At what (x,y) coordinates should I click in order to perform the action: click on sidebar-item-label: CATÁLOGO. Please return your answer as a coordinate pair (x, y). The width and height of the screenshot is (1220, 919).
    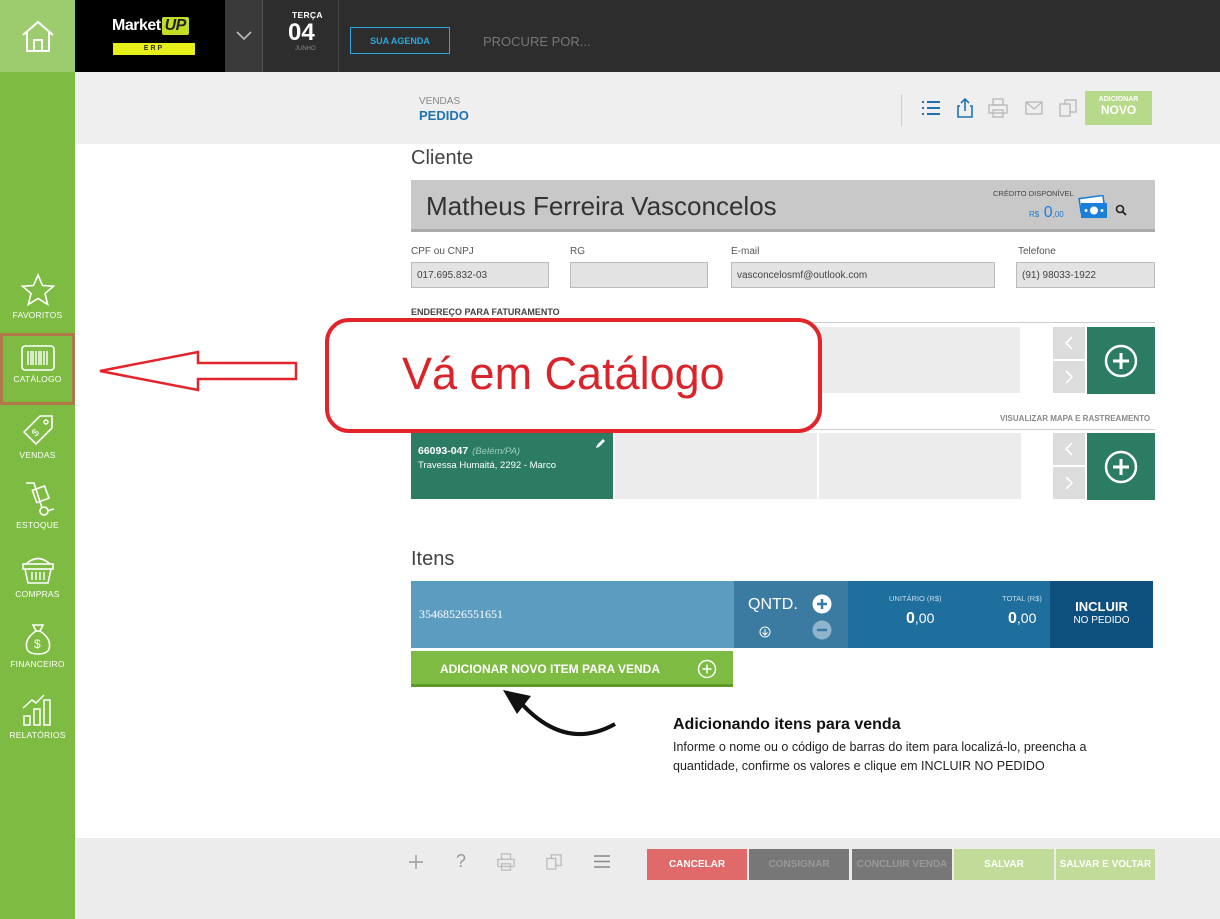
    Looking at the image, I should click on (37, 379).